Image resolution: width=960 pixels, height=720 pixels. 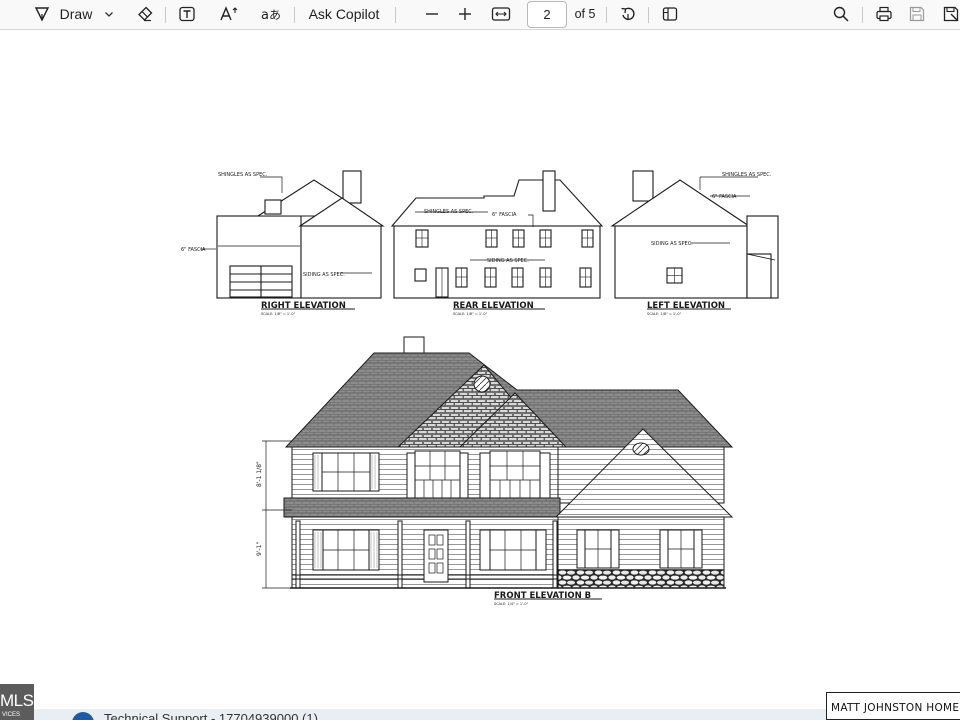 I want to click on print-icon, so click(x=884, y=14).